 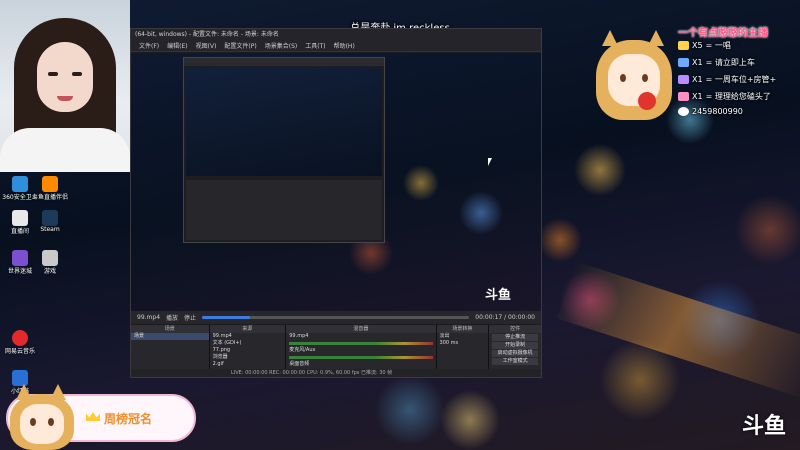 I want to click on play-button: 播放, so click(x=172, y=317).